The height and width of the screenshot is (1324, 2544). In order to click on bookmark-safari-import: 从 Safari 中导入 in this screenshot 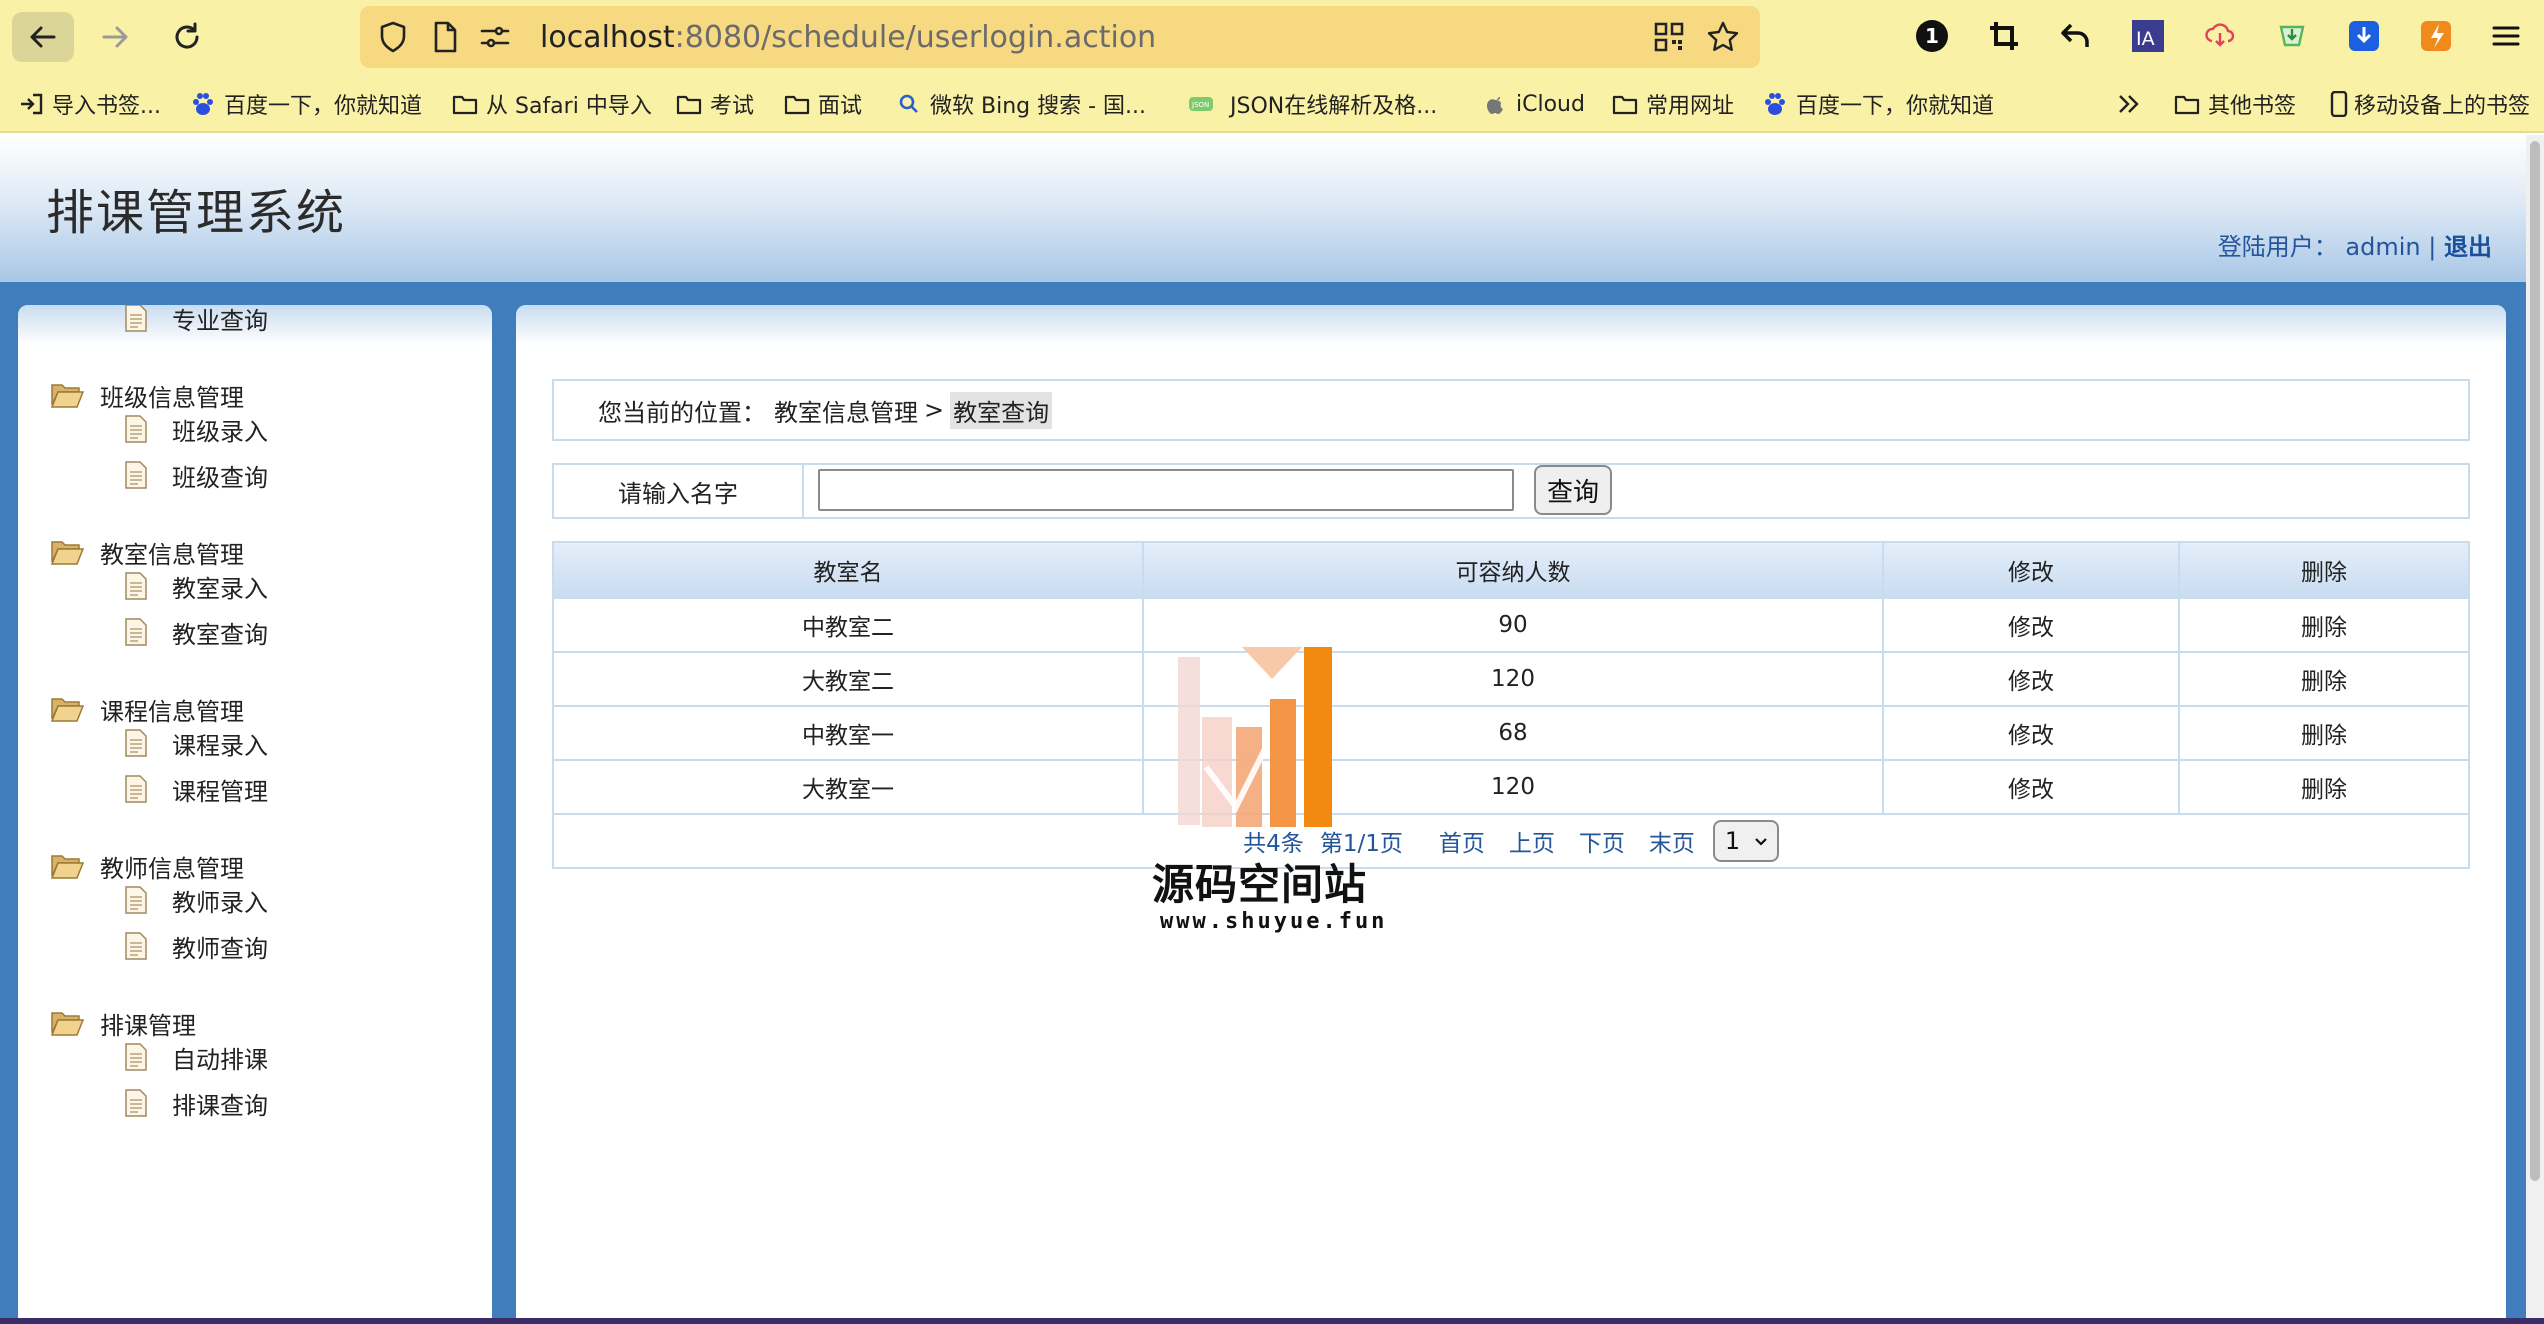, I will do `click(552, 104)`.